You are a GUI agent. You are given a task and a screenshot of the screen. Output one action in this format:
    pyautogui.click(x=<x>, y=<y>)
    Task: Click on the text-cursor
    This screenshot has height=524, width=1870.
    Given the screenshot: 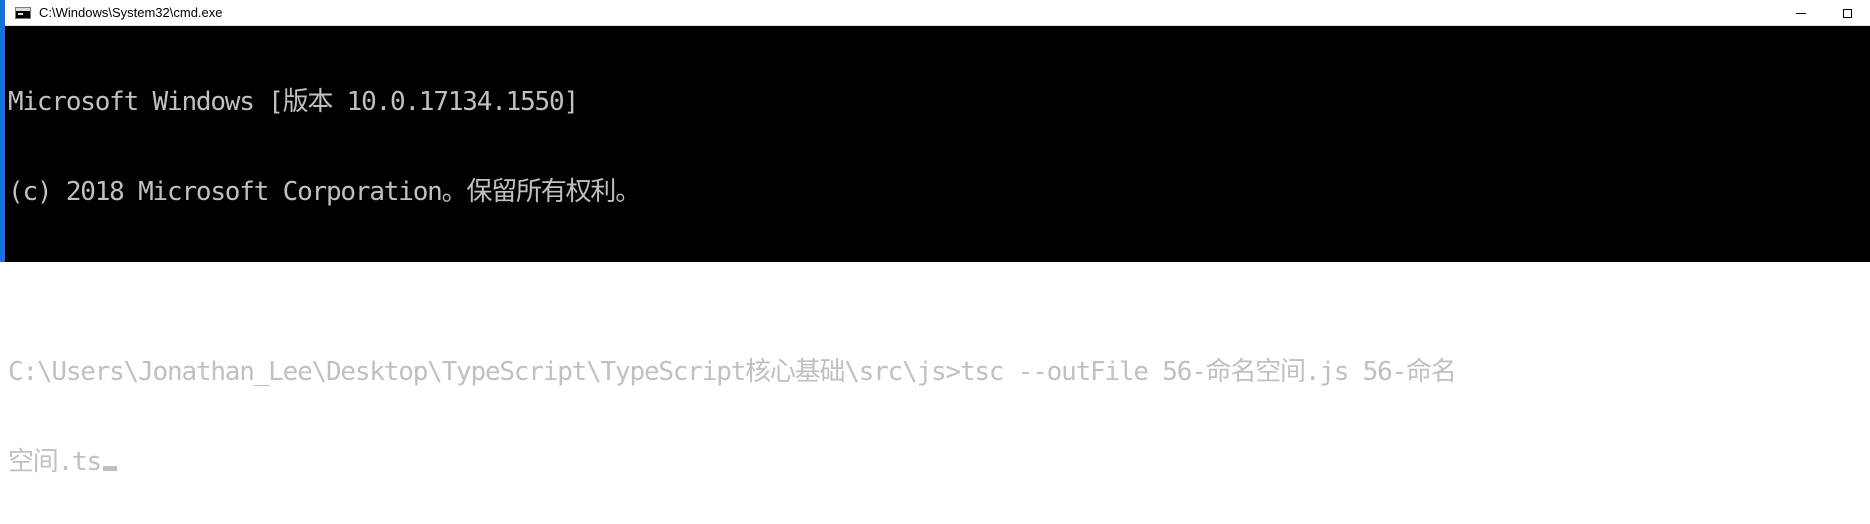 What is the action you would take?
    pyautogui.click(x=109, y=468)
    